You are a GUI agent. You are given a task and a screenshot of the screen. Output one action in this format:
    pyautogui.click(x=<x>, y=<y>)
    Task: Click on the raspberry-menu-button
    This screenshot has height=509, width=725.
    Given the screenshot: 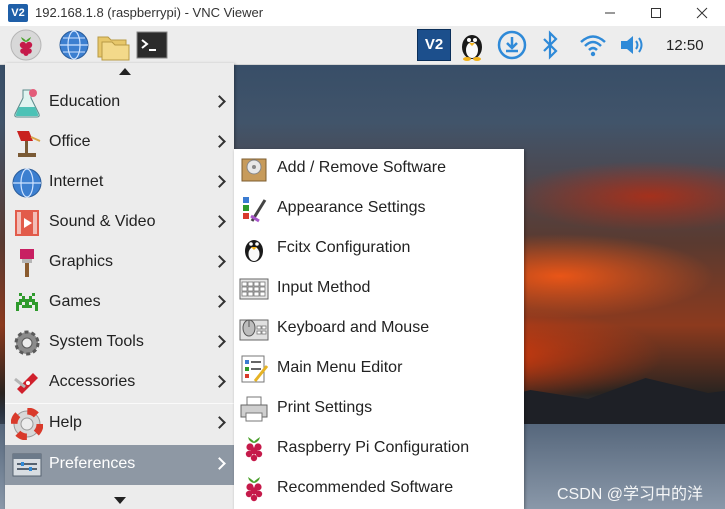 What is the action you would take?
    pyautogui.click(x=26, y=45)
    